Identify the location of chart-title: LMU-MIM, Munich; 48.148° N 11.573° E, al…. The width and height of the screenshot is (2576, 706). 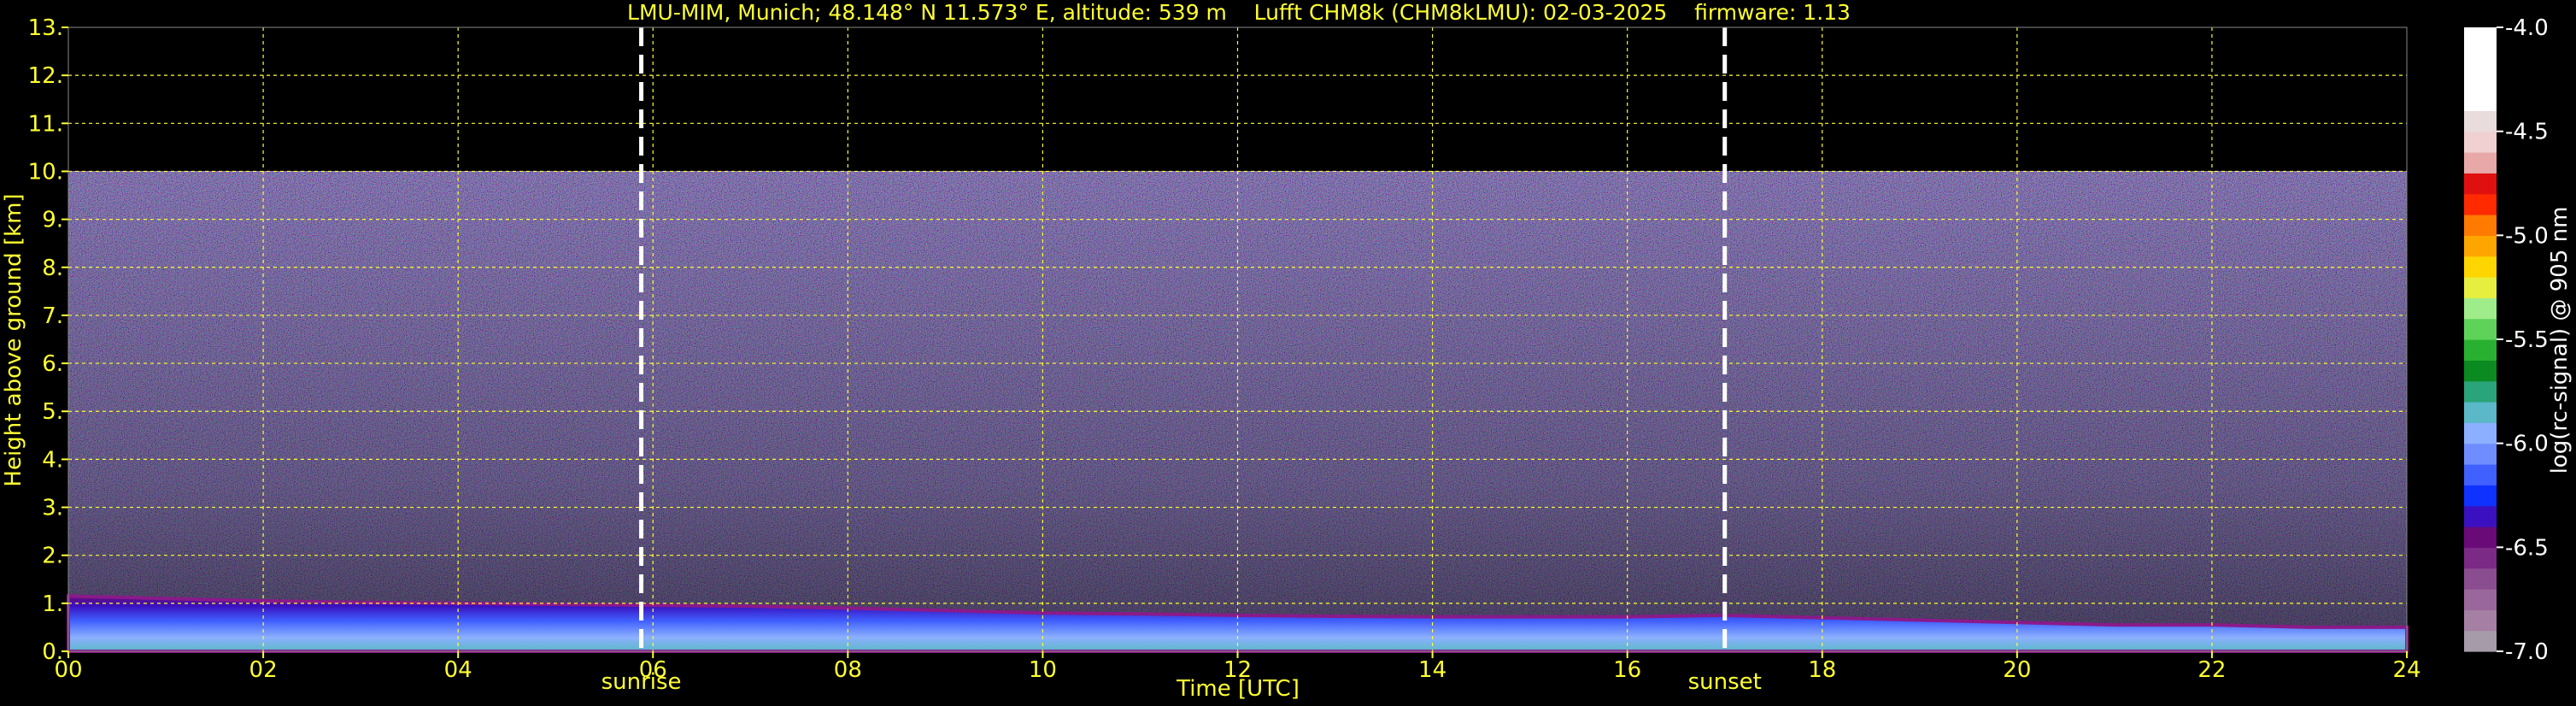
(1239, 12).